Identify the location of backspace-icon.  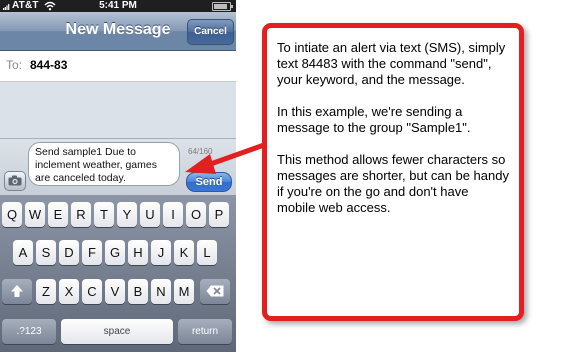
(215, 291).